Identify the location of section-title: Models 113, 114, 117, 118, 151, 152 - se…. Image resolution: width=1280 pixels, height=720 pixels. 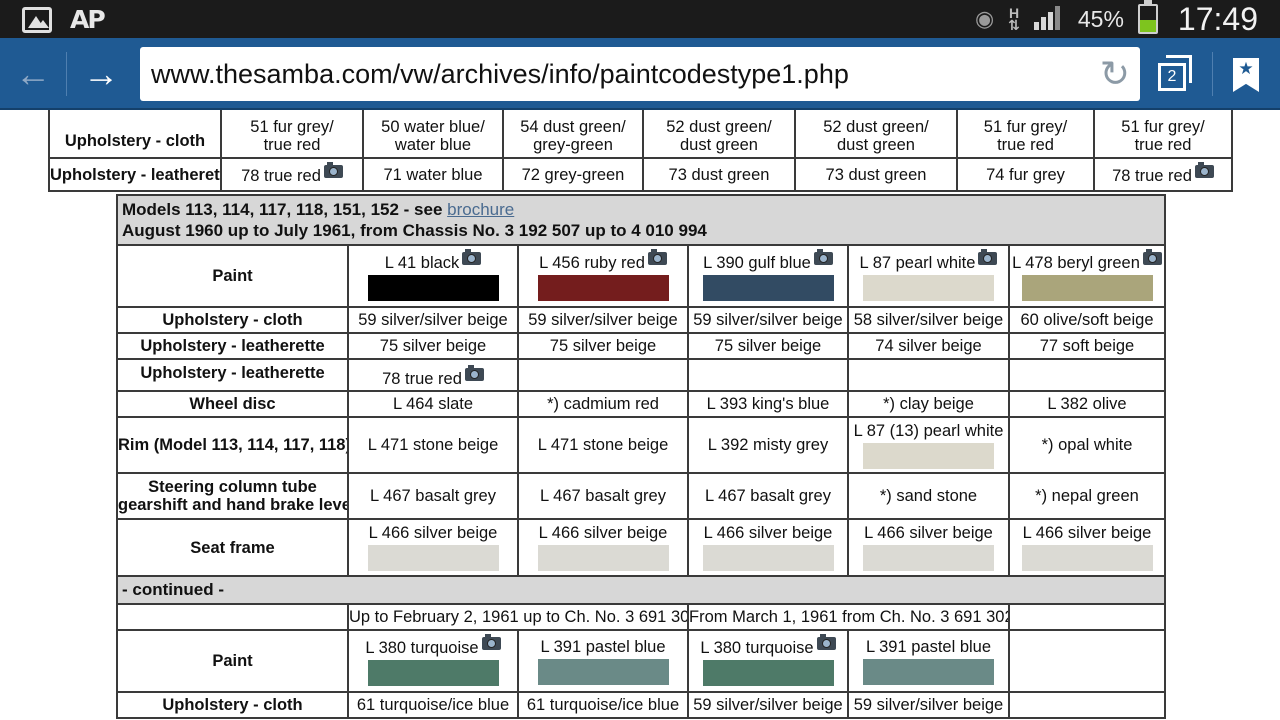
(641, 220).